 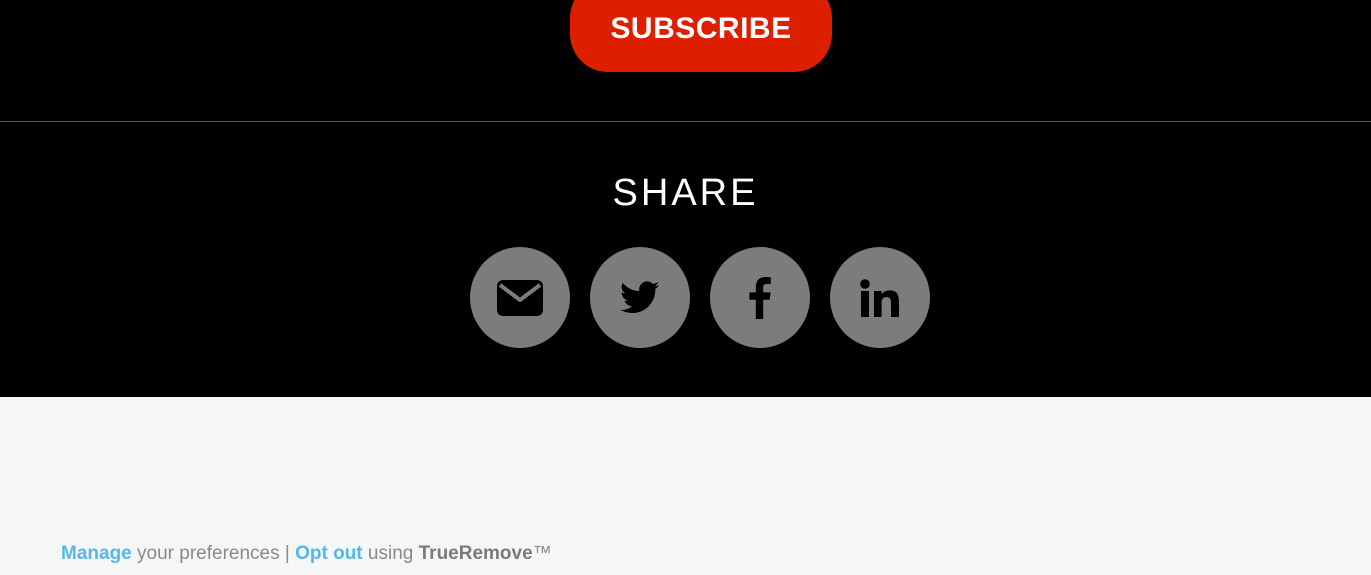 I want to click on twitter-icon, so click(x=640, y=296).